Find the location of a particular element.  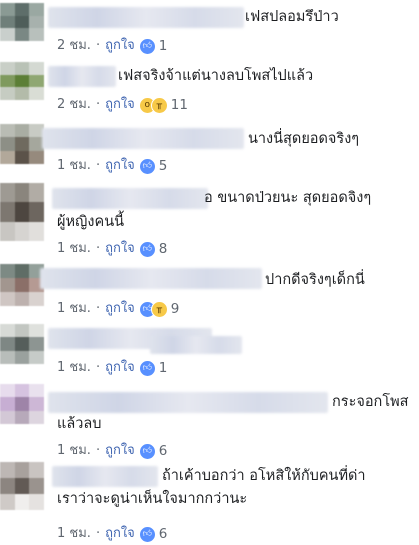

comment-text-line-2: แล้วลบ is located at coordinates (79, 424).